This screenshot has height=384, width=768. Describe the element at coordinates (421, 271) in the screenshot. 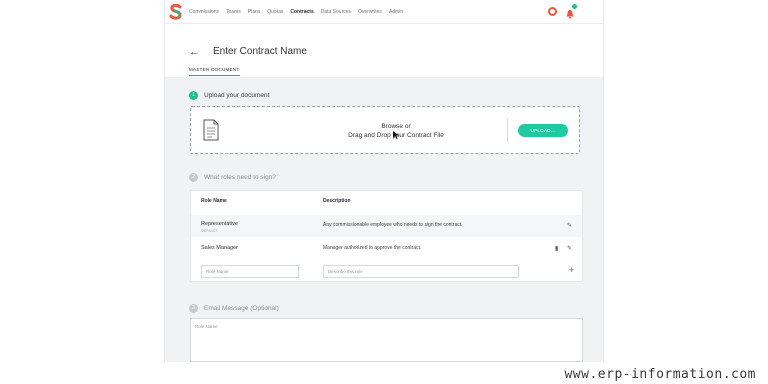

I see `new-role-description-input: Describe this role` at that location.